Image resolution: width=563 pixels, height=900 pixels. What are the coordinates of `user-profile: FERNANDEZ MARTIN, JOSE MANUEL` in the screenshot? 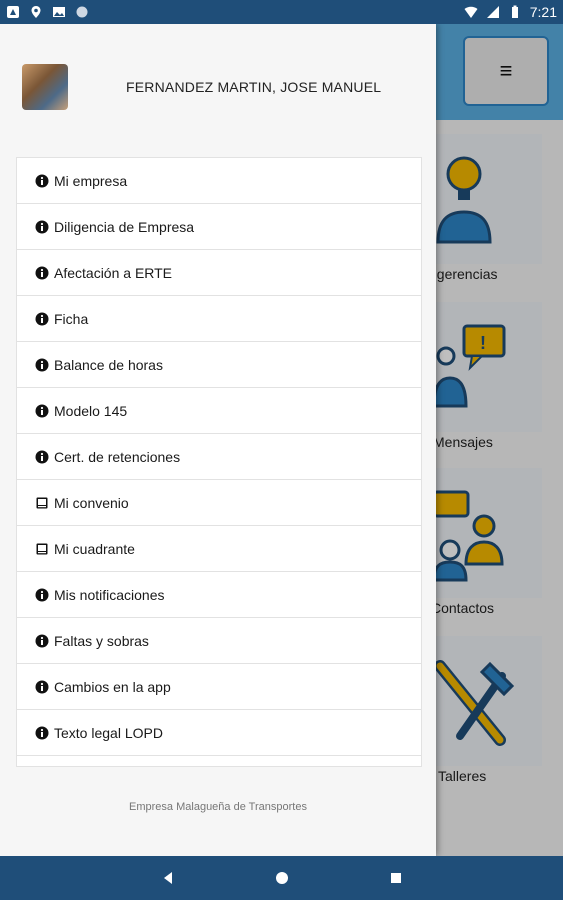 It's located at (222, 87).